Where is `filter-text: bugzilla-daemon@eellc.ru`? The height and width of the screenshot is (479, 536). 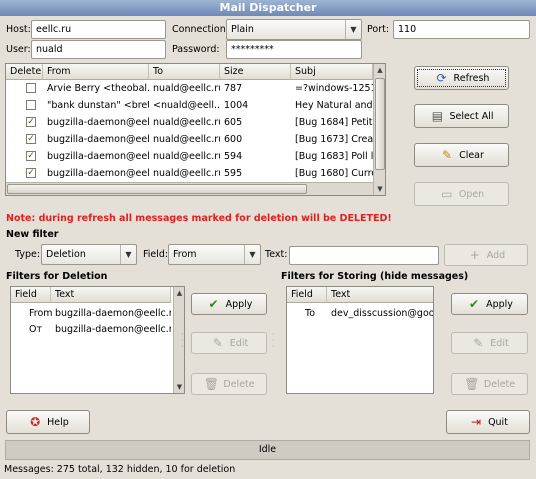
filter-text: bugzilla-daemon@eellc.ru is located at coordinates (113, 329).